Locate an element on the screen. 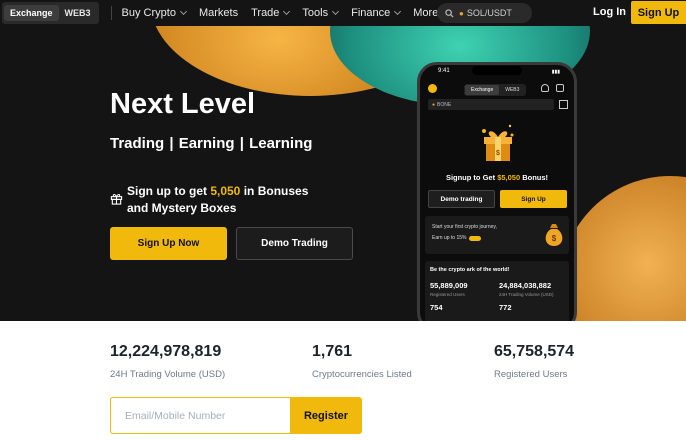 The image size is (686, 440). phone-earn-label: Earn up to 15% is located at coordinates (449, 238).